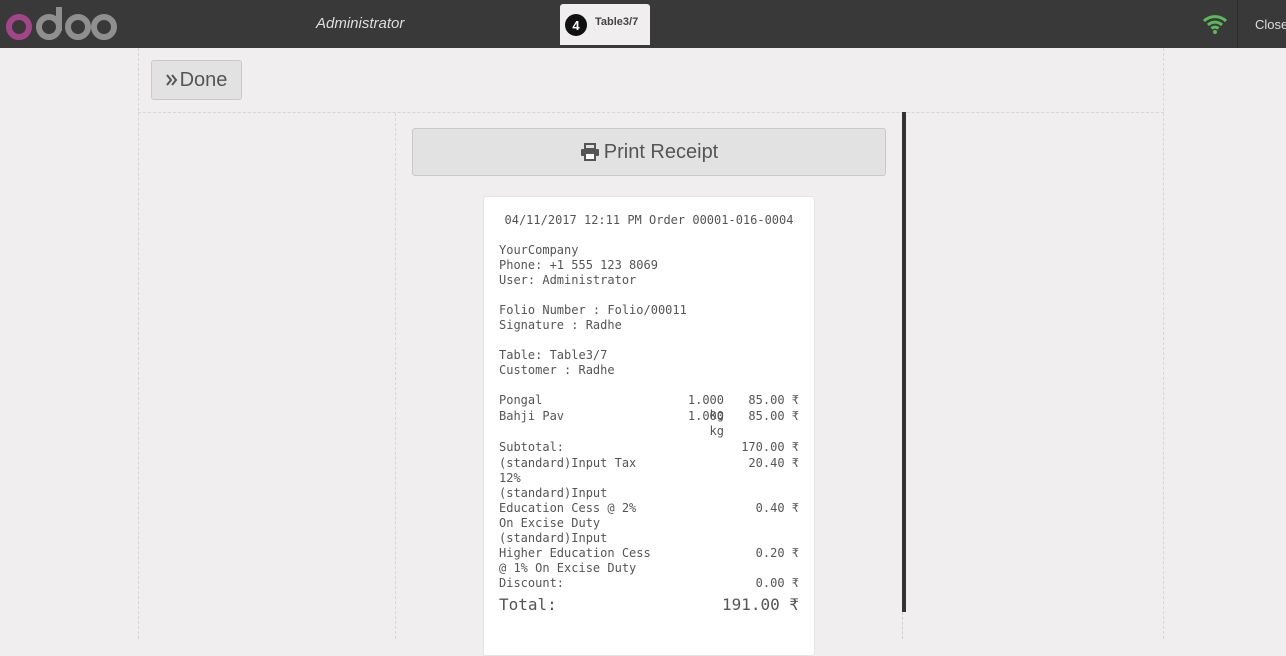 The height and width of the screenshot is (656, 1286). I want to click on line-product: Bahji Pav, so click(532, 416).